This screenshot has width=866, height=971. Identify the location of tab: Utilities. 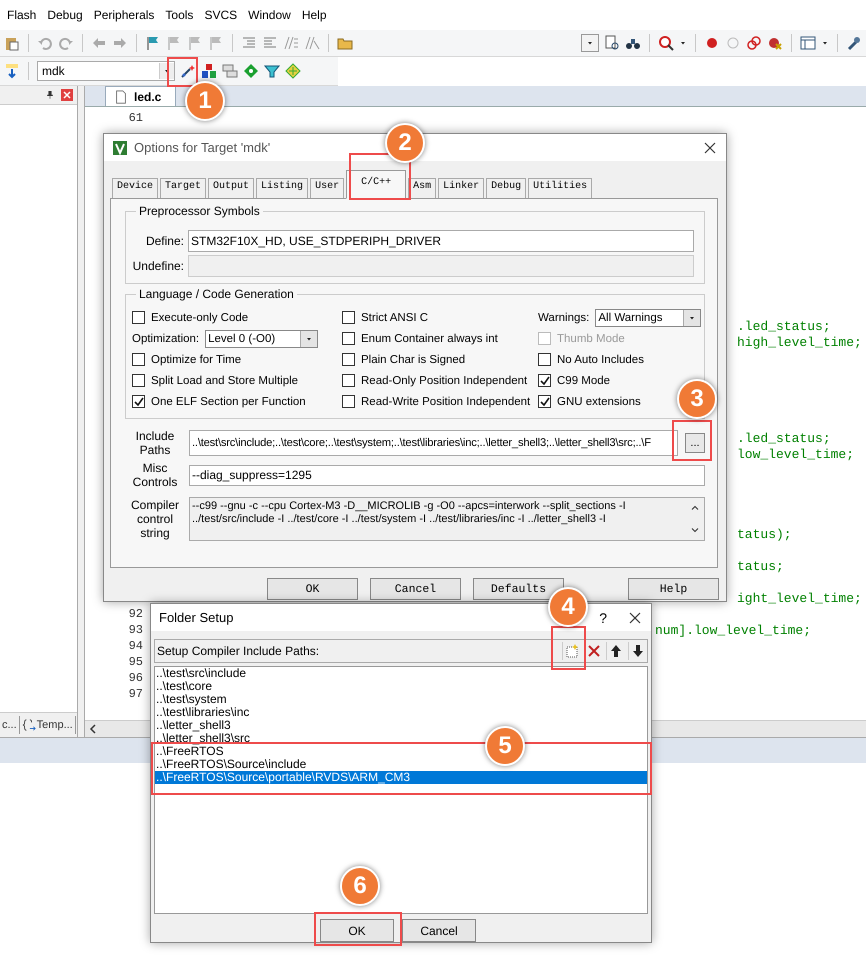
(560, 188).